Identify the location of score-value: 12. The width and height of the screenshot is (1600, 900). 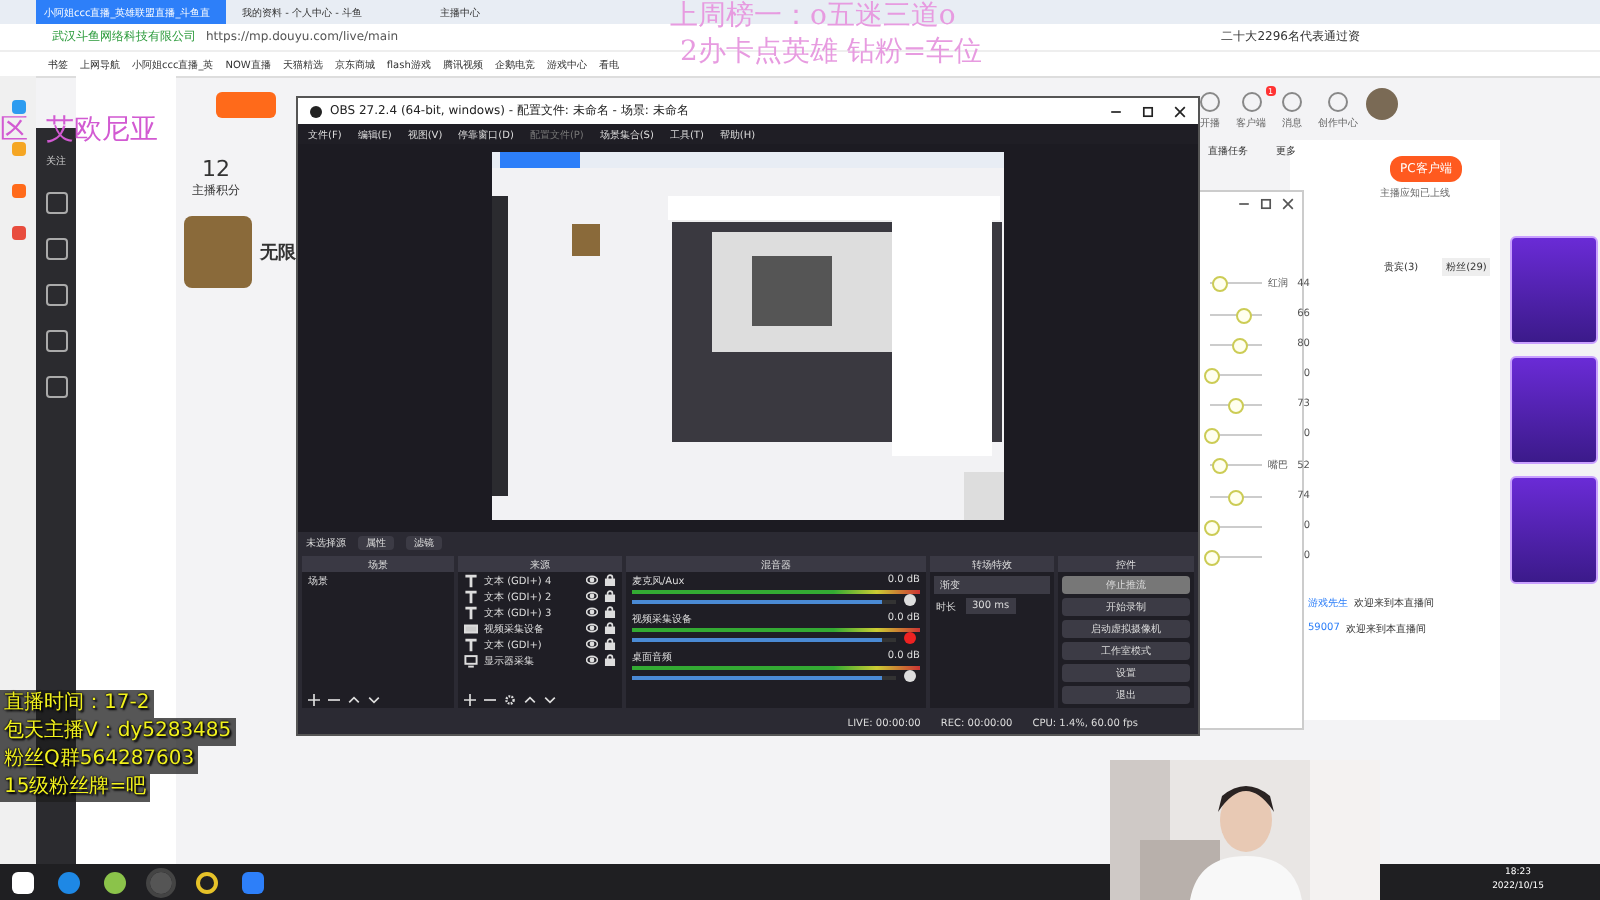
(216, 169).